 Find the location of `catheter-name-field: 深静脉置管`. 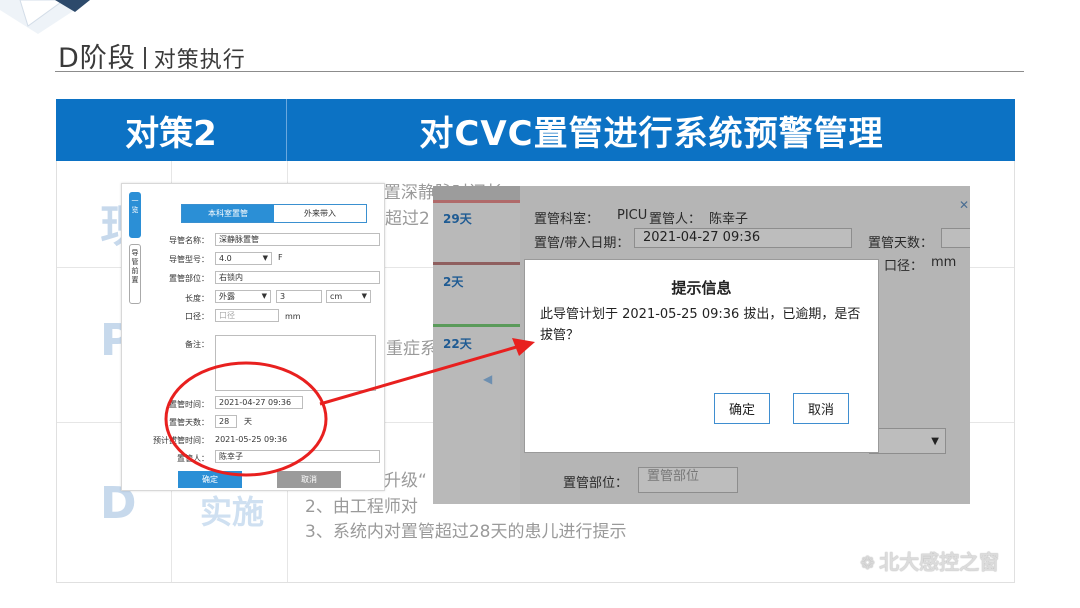

catheter-name-field: 深静脉置管 is located at coordinates (297, 239).